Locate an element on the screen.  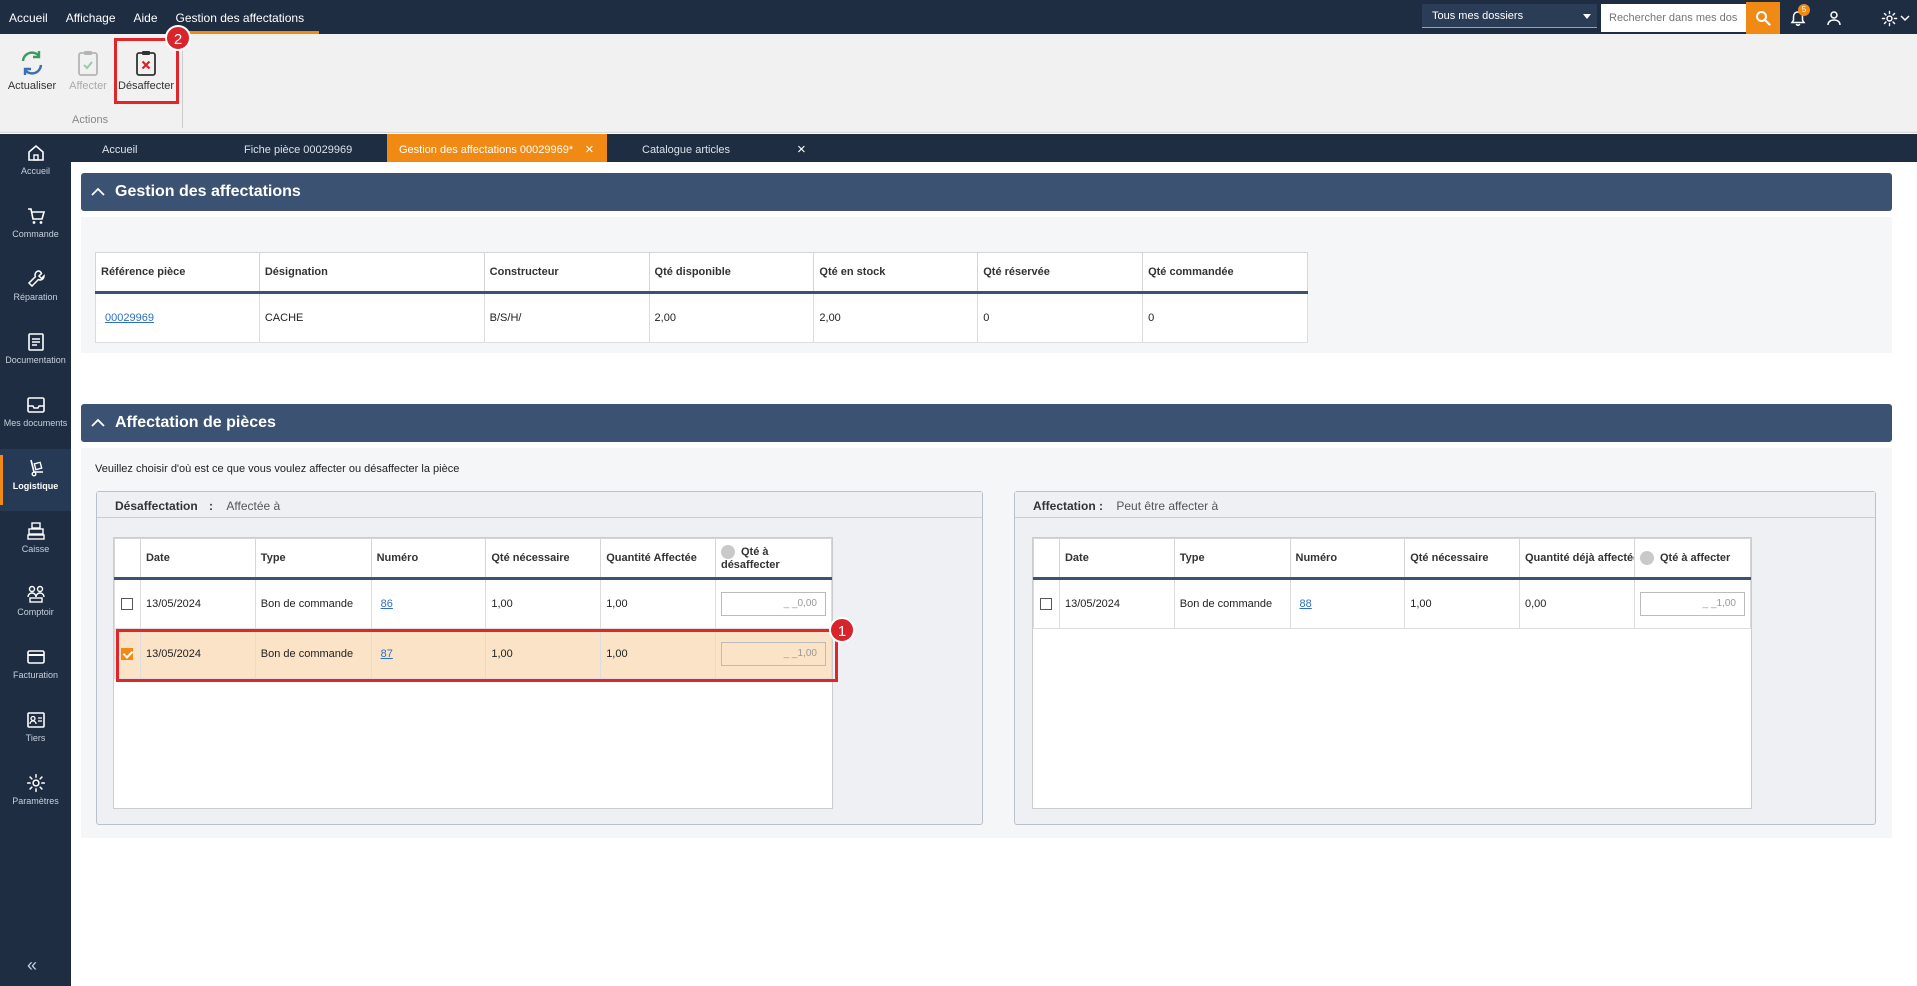
notification-badge: 5 is located at coordinates (1804, 10).